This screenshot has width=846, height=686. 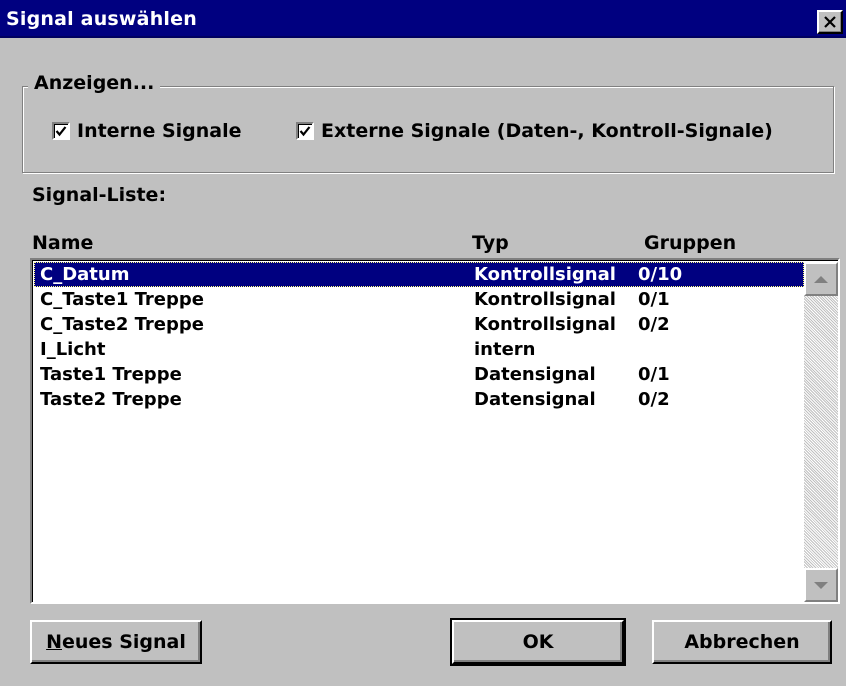 I want to click on close-button, so click(x=830, y=22).